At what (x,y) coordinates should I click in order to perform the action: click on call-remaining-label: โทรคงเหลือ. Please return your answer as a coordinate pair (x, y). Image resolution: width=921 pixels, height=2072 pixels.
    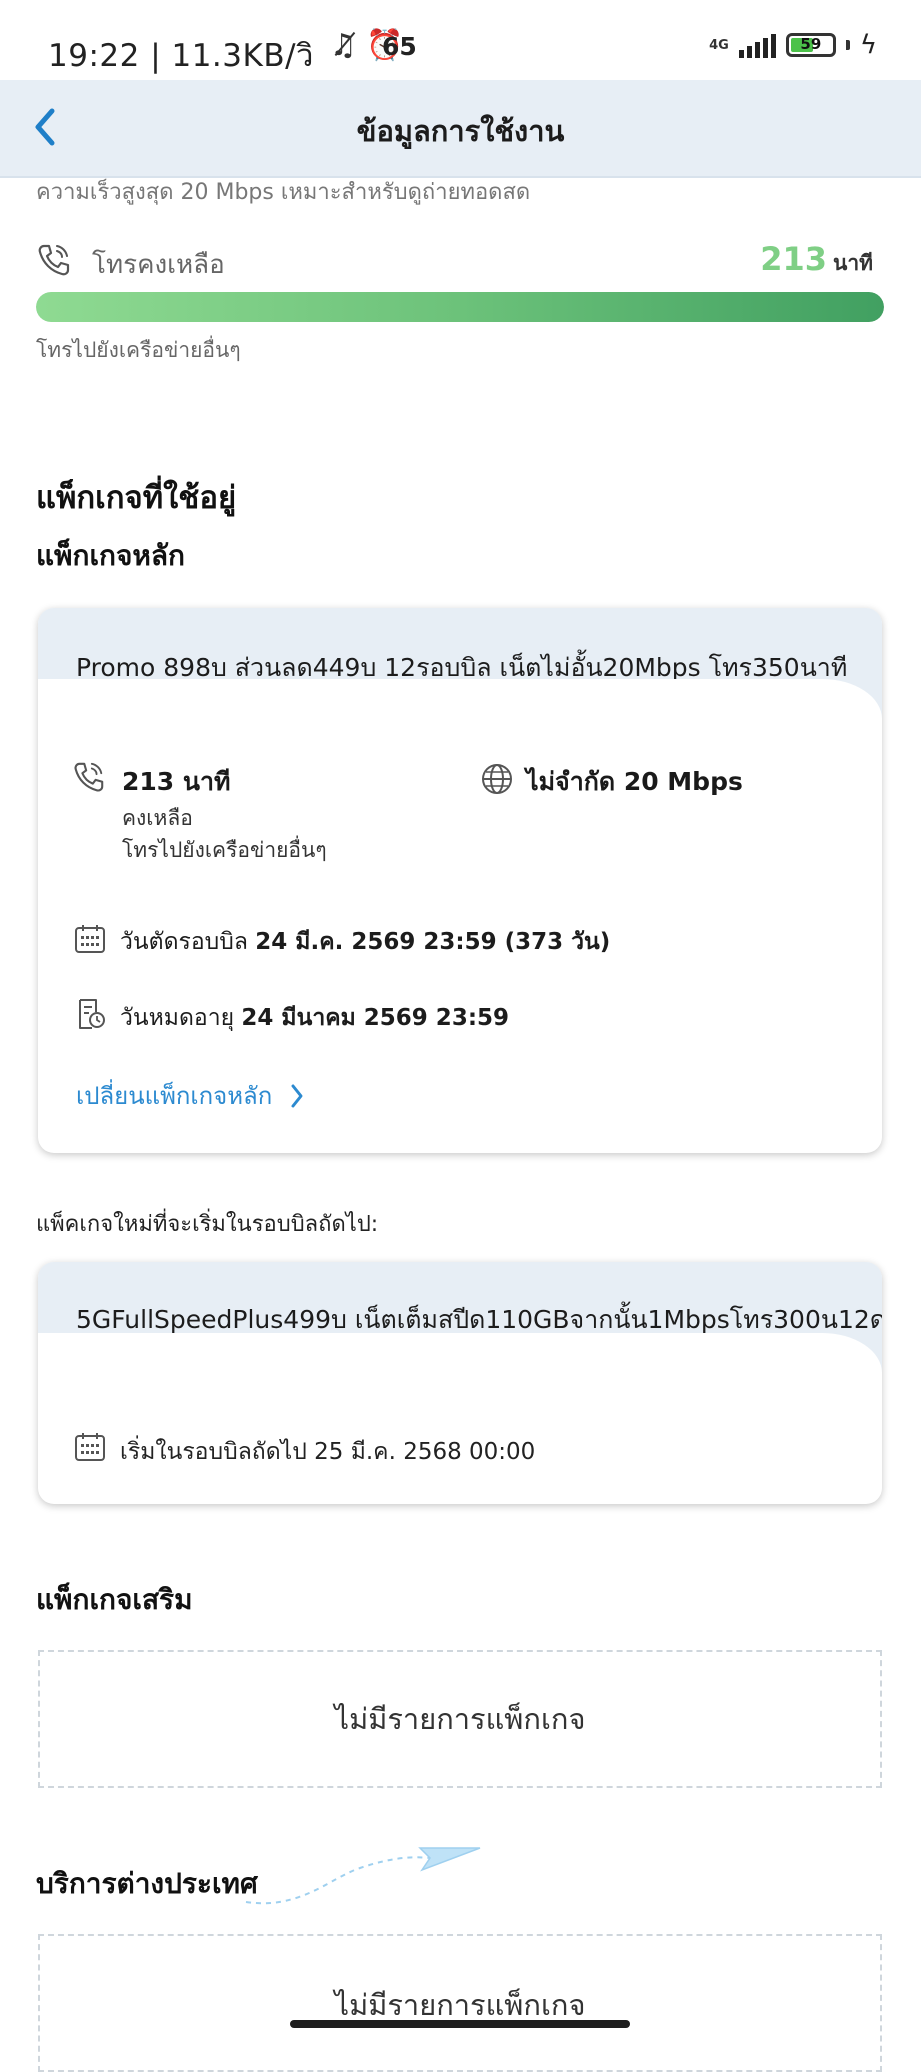
    Looking at the image, I should click on (158, 265).